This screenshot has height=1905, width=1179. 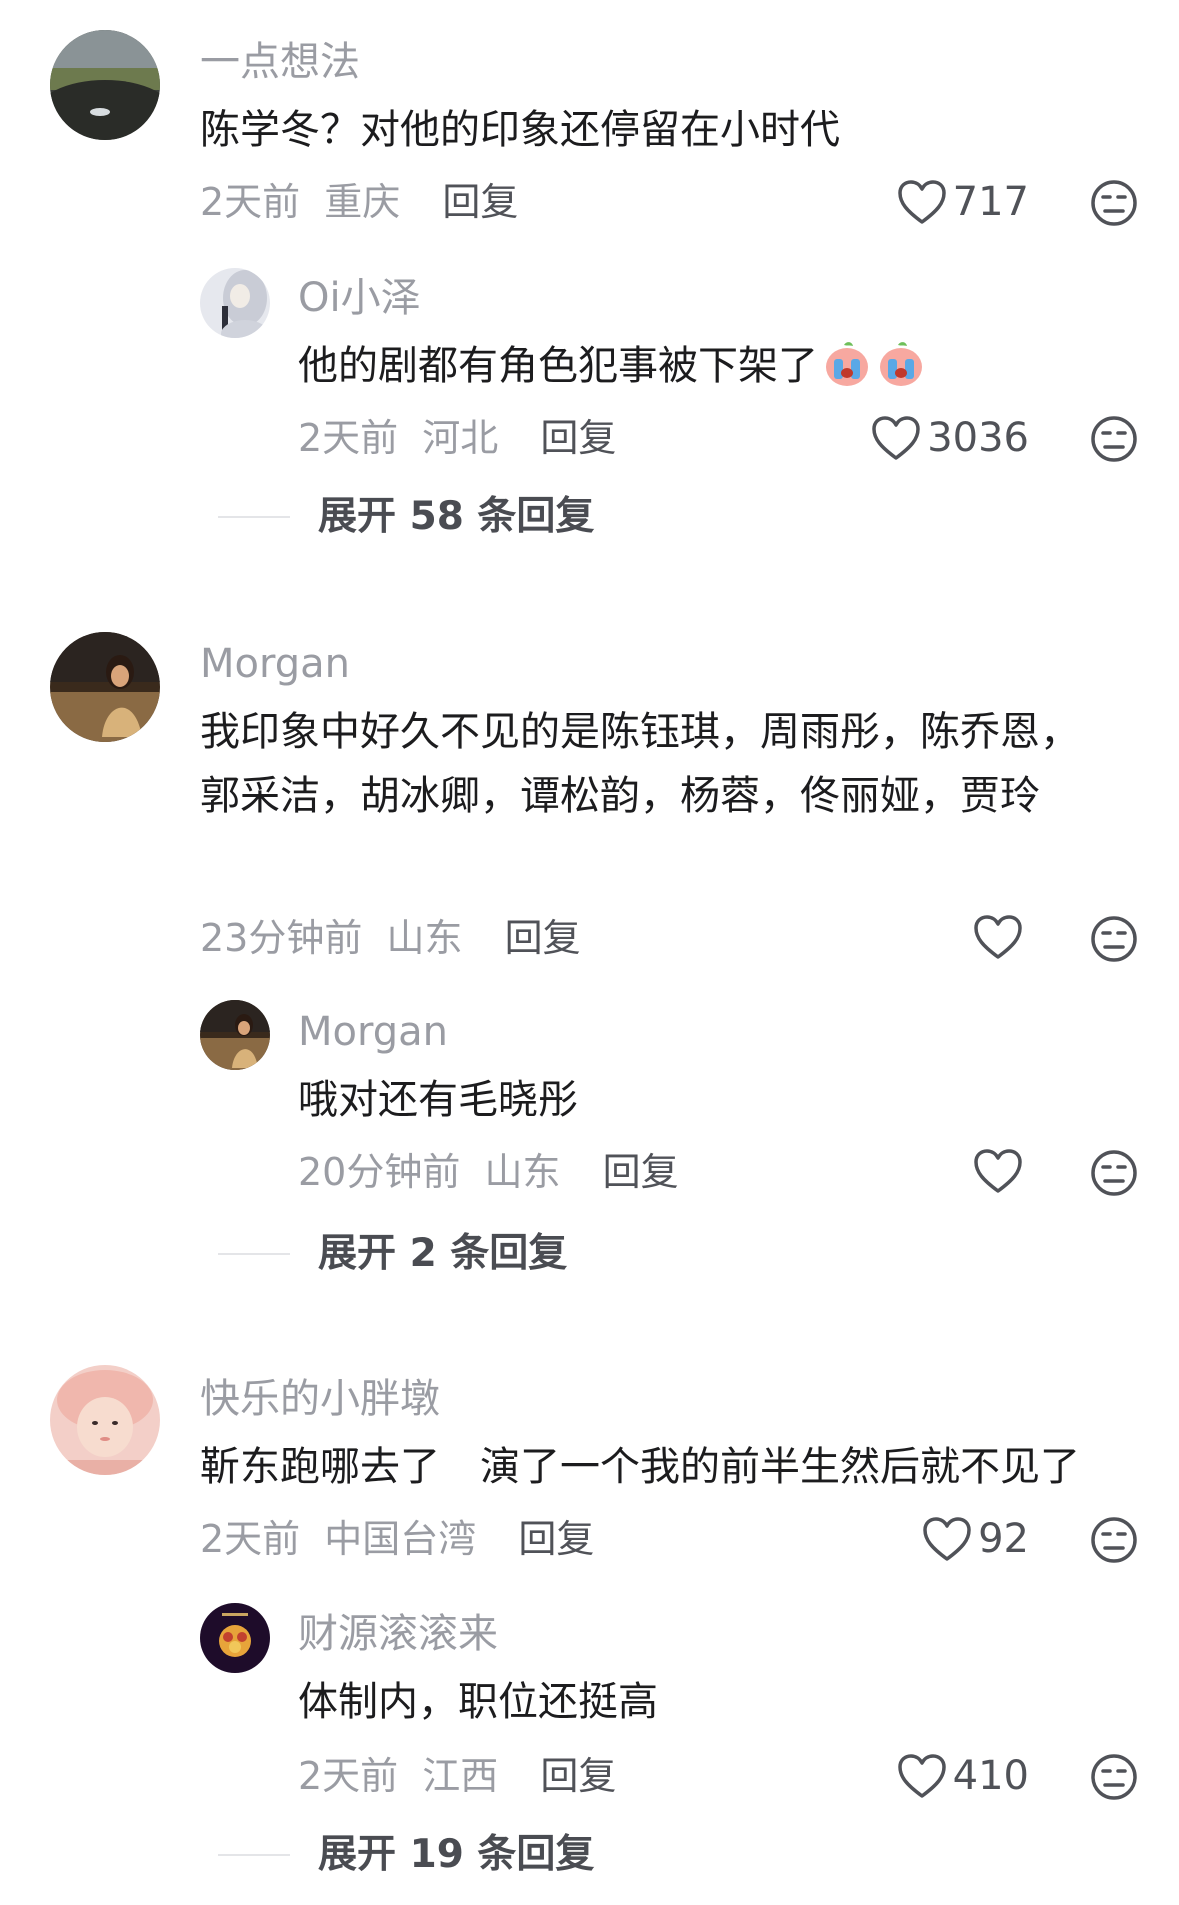 What do you see at coordinates (379, 1172) in the screenshot?
I see `comment-time: 20分钟前` at bounding box center [379, 1172].